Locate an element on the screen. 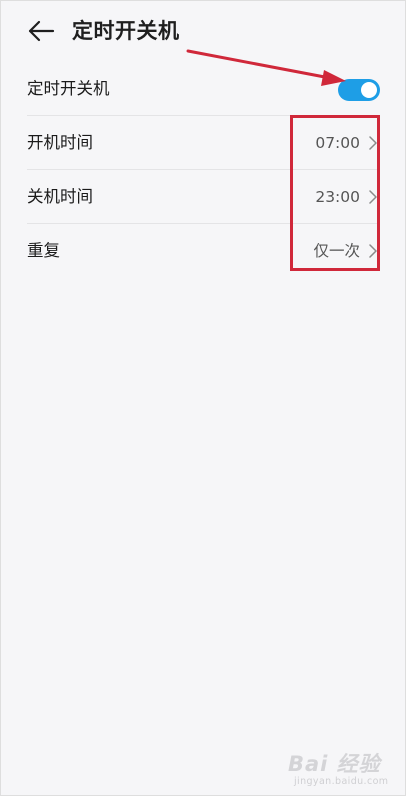  watermark-brand: Bai 经验 is located at coordinates (334, 764).